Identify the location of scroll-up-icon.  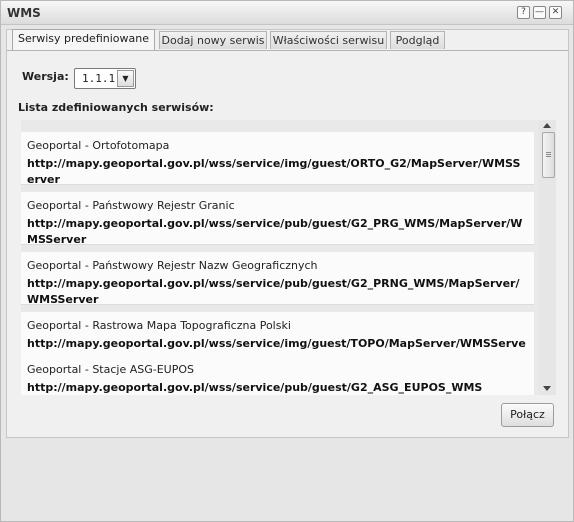
(547, 125).